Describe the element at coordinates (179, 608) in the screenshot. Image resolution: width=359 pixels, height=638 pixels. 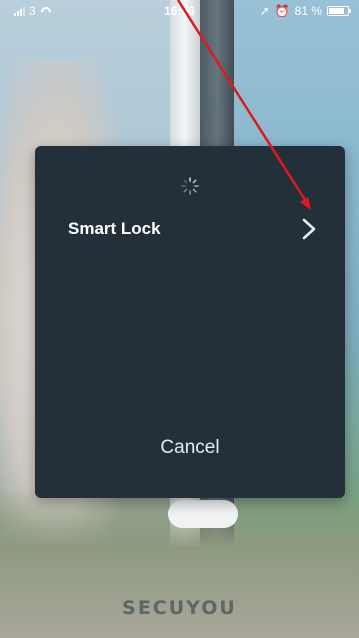
I see `brand-logo: SECUYOU` at that location.